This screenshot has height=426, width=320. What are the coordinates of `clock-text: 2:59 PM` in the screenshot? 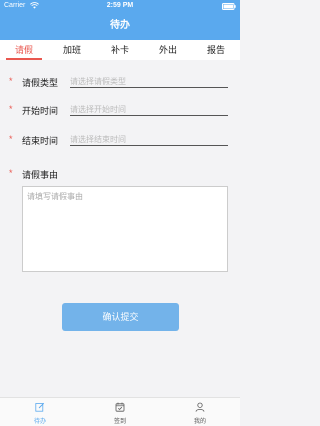 It's located at (120, 5).